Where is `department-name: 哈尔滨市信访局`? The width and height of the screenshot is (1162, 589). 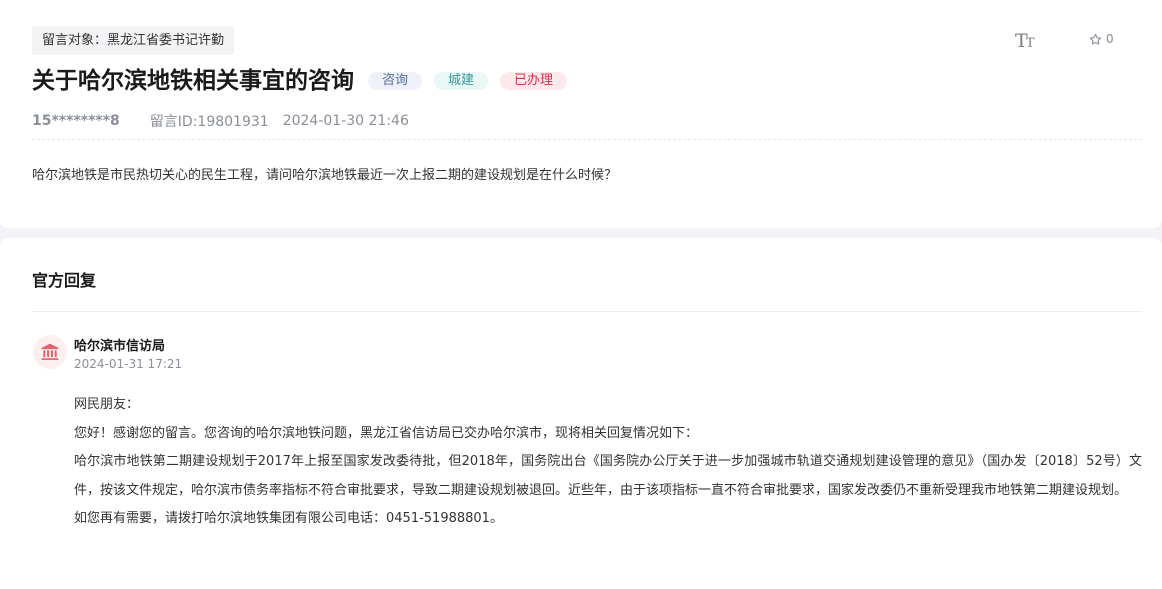 department-name: 哈尔滨市信访局 is located at coordinates (120, 346).